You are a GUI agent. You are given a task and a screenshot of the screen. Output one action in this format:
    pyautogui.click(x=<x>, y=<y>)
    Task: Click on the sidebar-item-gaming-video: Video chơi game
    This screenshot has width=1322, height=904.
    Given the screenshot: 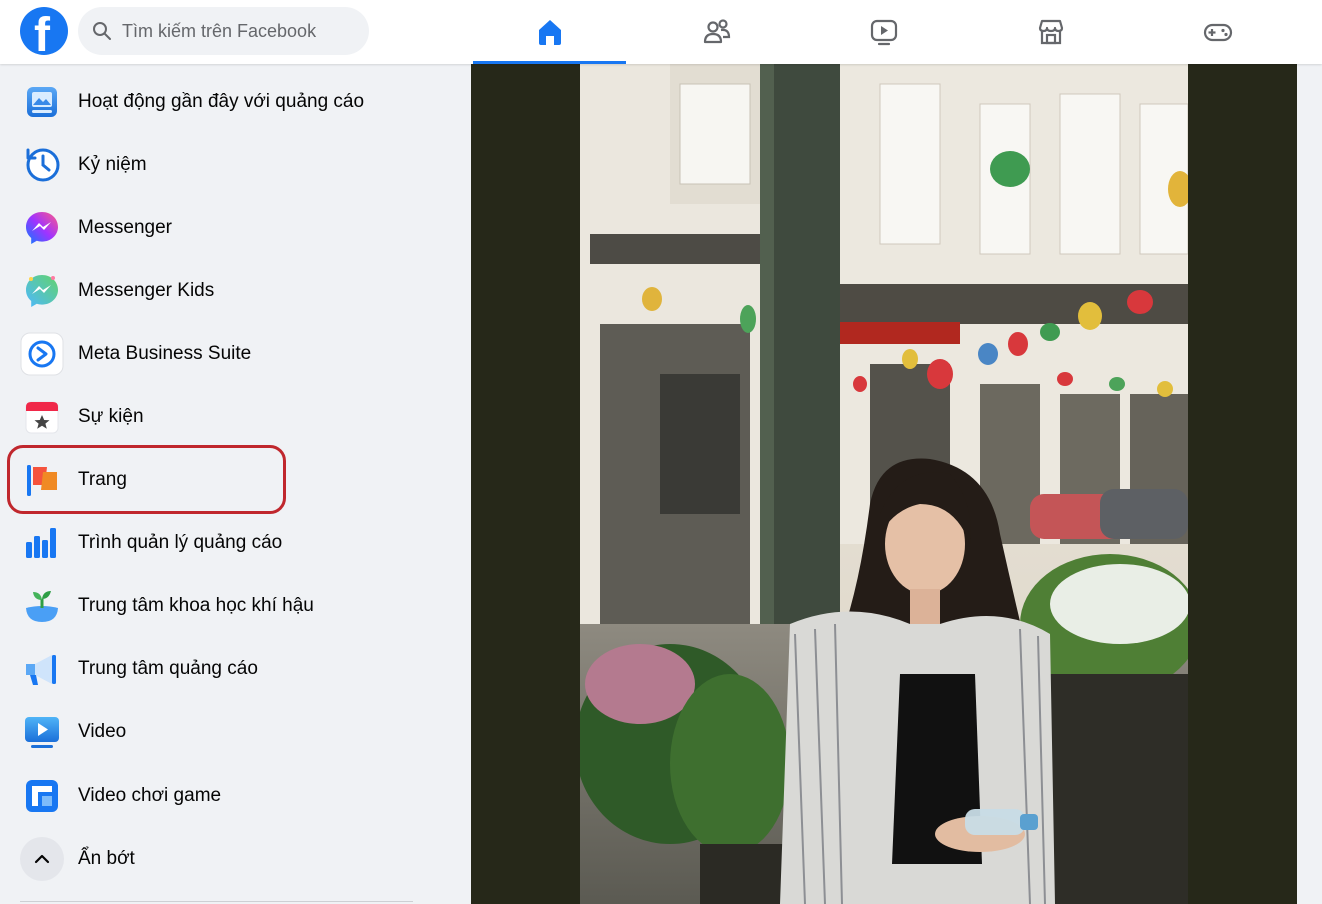 What is the action you would take?
    pyautogui.click(x=228, y=796)
    